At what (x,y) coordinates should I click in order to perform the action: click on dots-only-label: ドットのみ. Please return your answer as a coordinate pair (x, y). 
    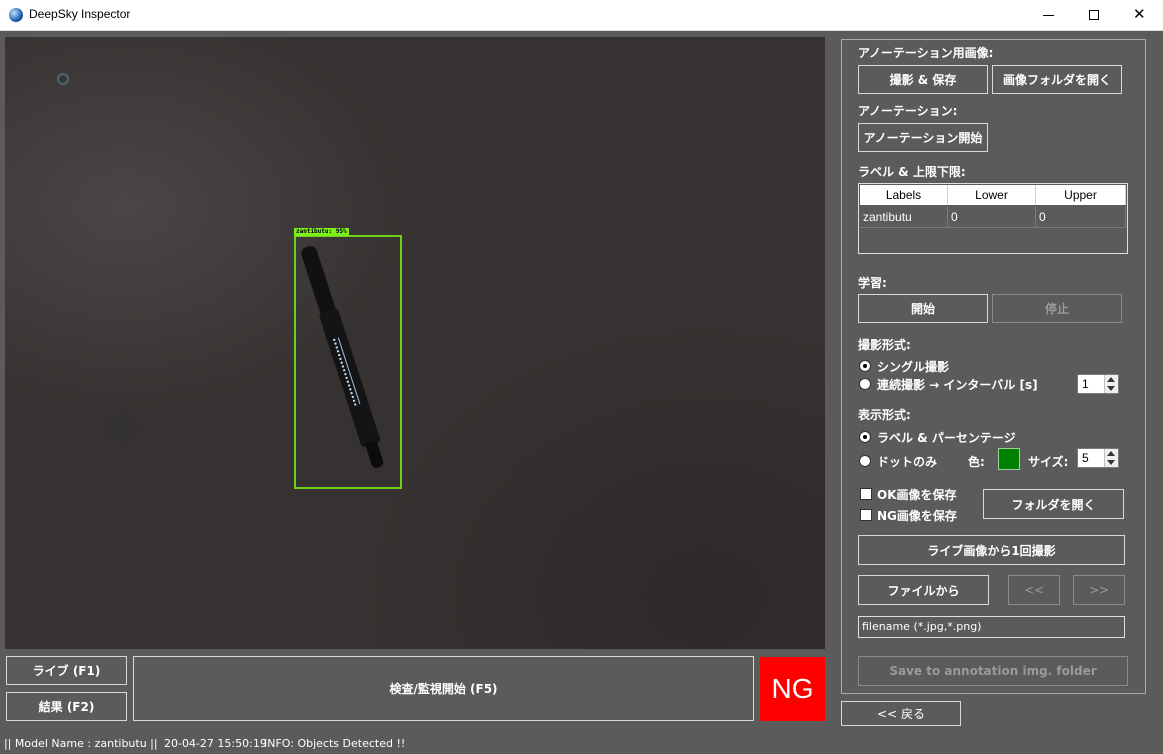
    Looking at the image, I should click on (907, 462).